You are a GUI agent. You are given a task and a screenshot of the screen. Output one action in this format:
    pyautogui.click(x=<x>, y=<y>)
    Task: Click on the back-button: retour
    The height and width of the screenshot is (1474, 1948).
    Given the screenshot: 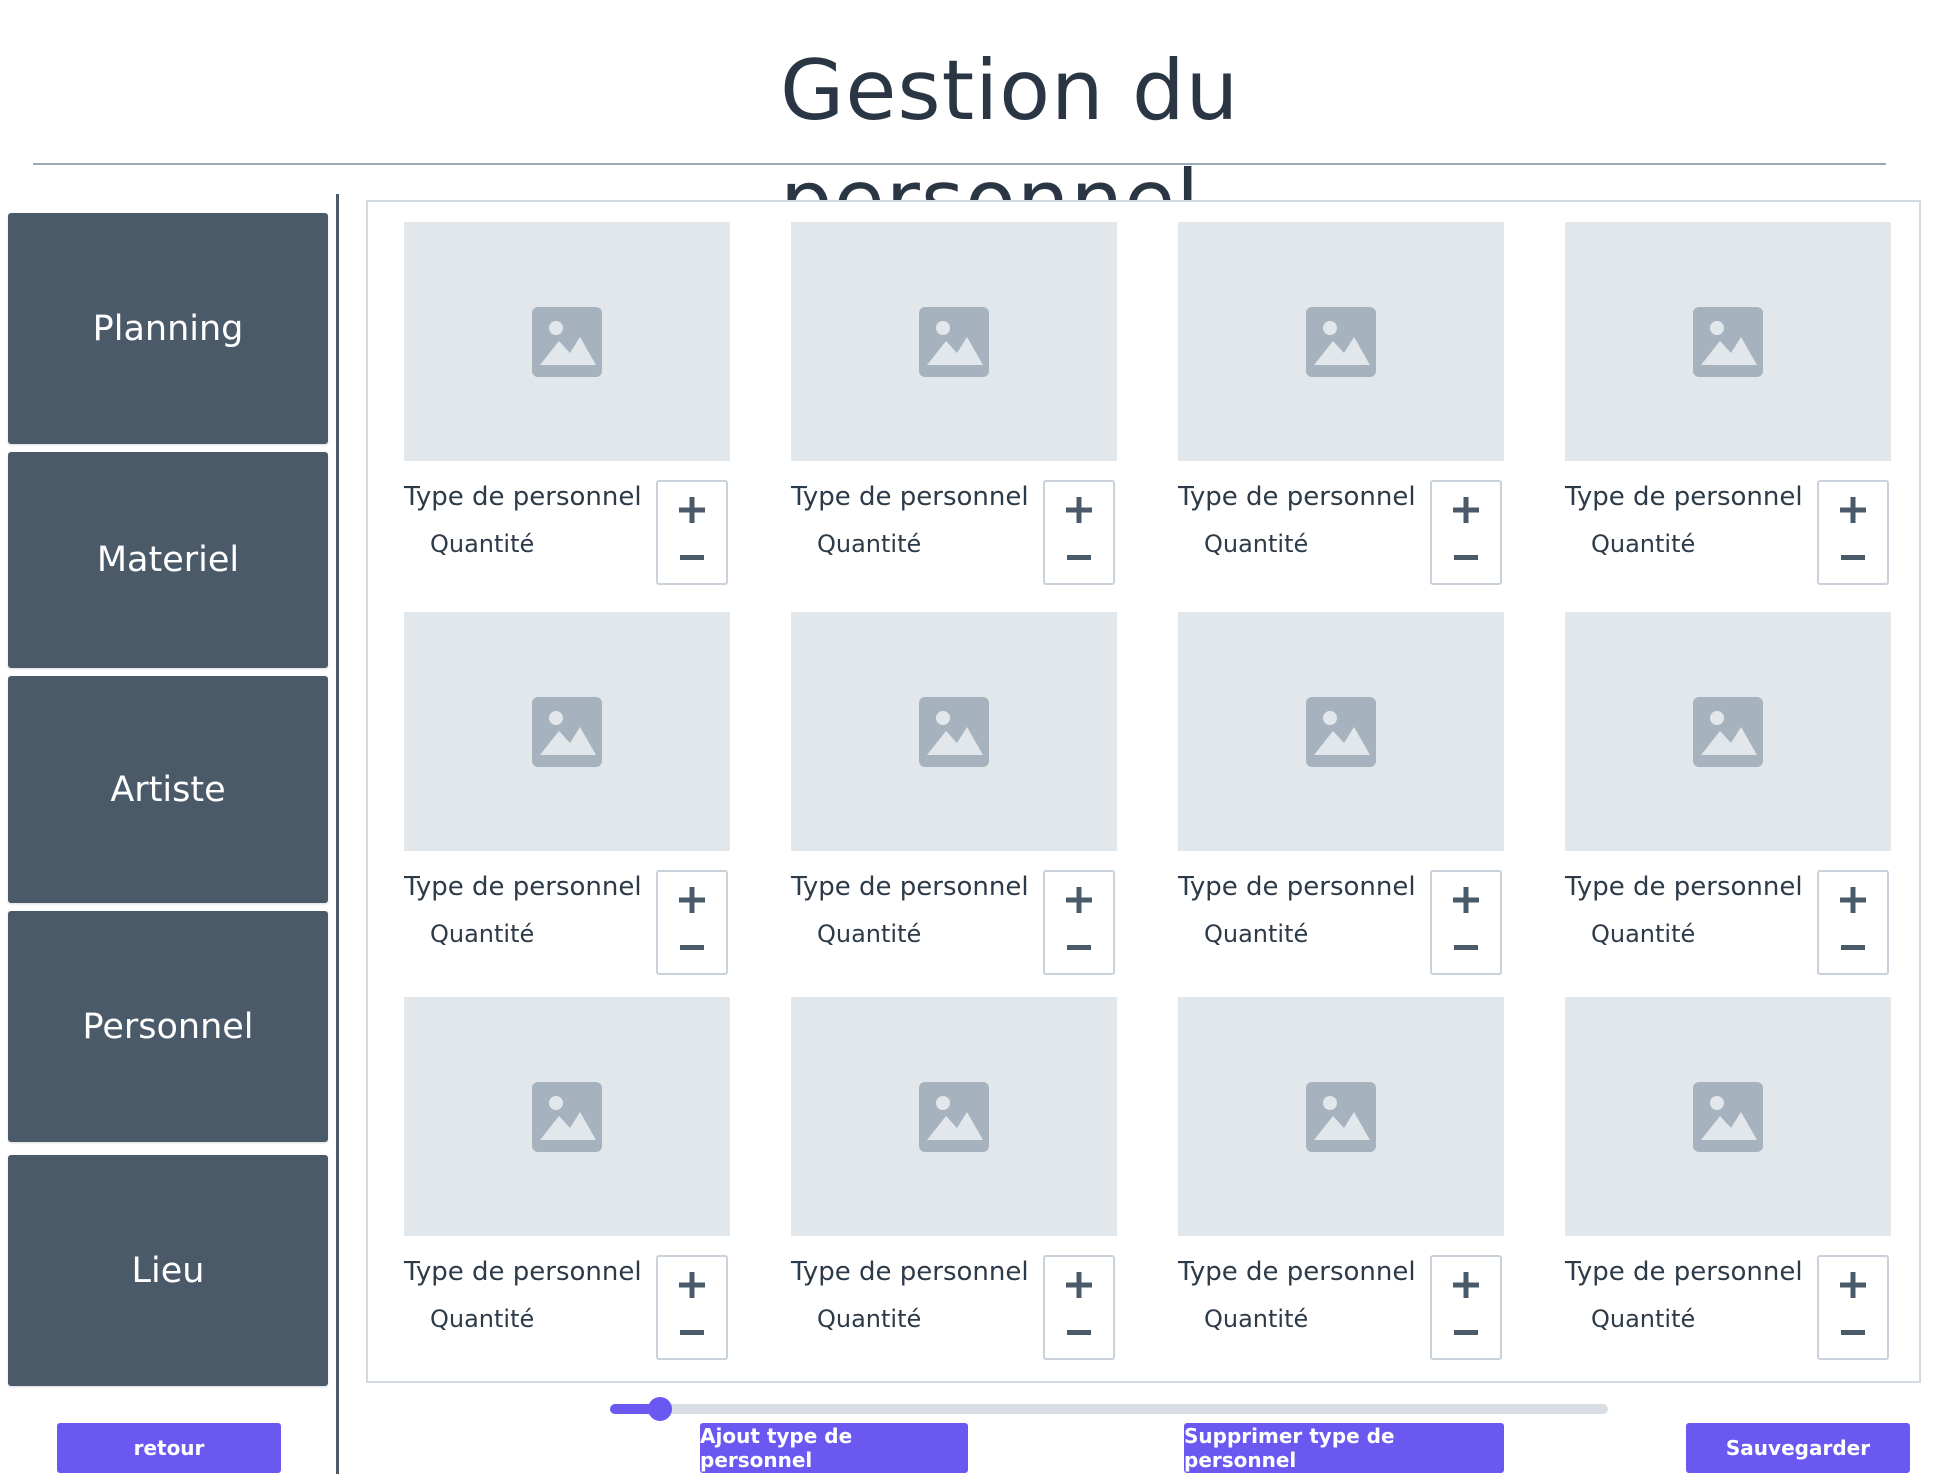 What is the action you would take?
    pyautogui.click(x=169, y=1448)
    